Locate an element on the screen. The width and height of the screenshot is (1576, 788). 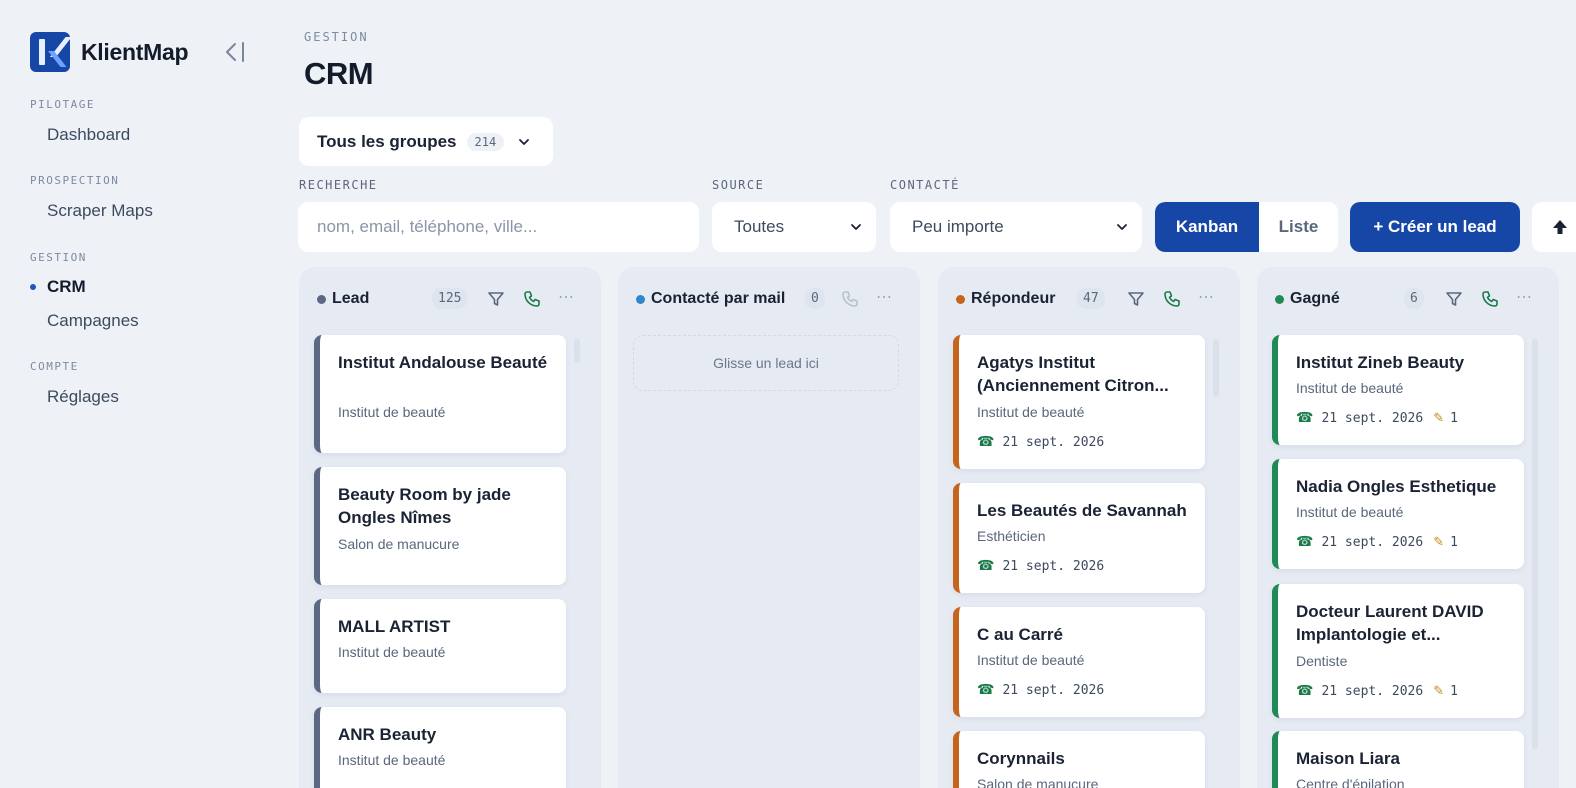
search-label: RECHERCHE is located at coordinates (338, 185).